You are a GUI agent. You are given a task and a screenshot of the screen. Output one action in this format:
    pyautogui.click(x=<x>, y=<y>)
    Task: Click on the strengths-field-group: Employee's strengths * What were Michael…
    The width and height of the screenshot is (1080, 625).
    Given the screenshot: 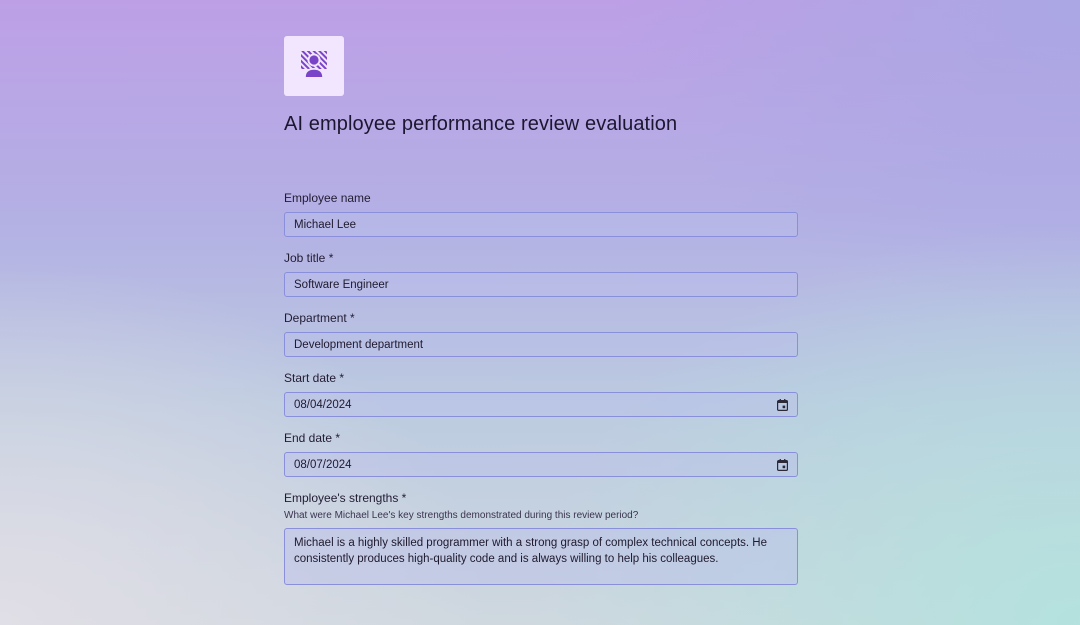 What is the action you would take?
    pyautogui.click(x=541, y=538)
    